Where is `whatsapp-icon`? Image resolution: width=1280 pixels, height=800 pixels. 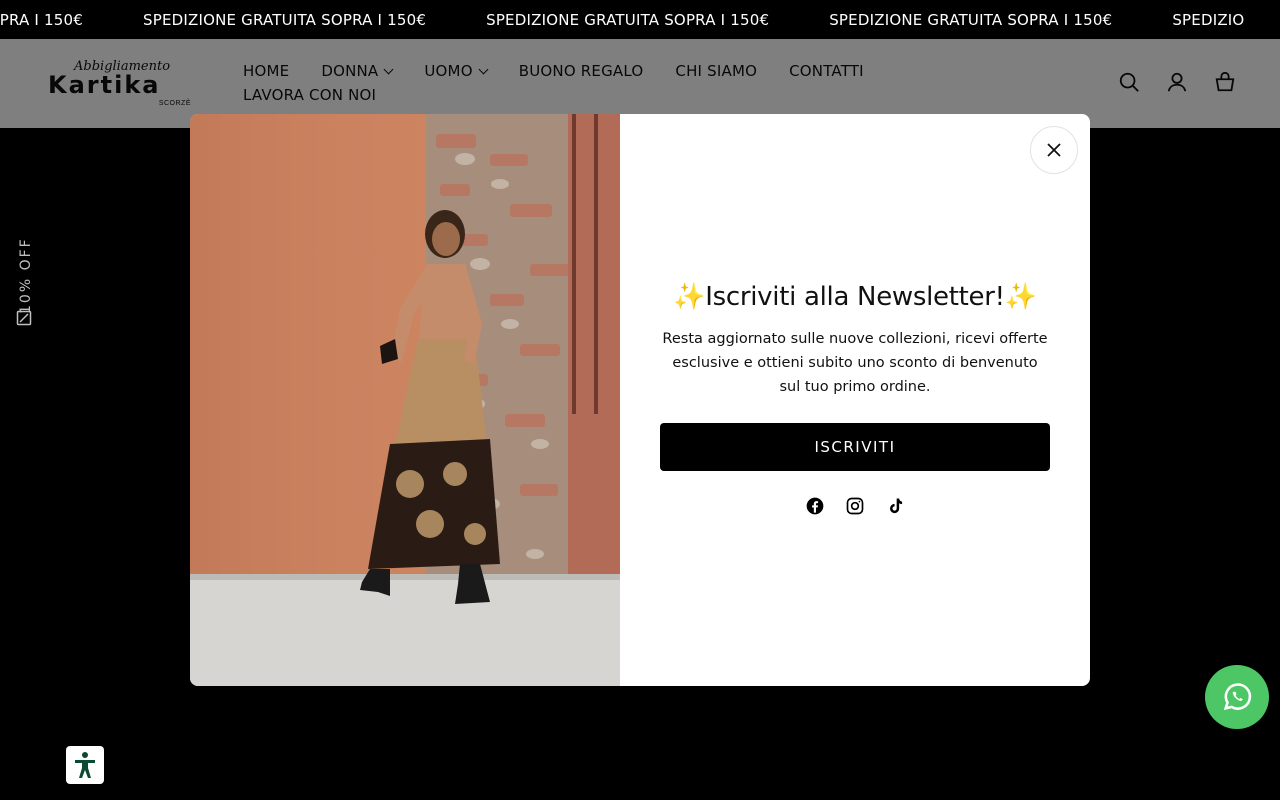
whatsapp-icon is located at coordinates (1237, 697).